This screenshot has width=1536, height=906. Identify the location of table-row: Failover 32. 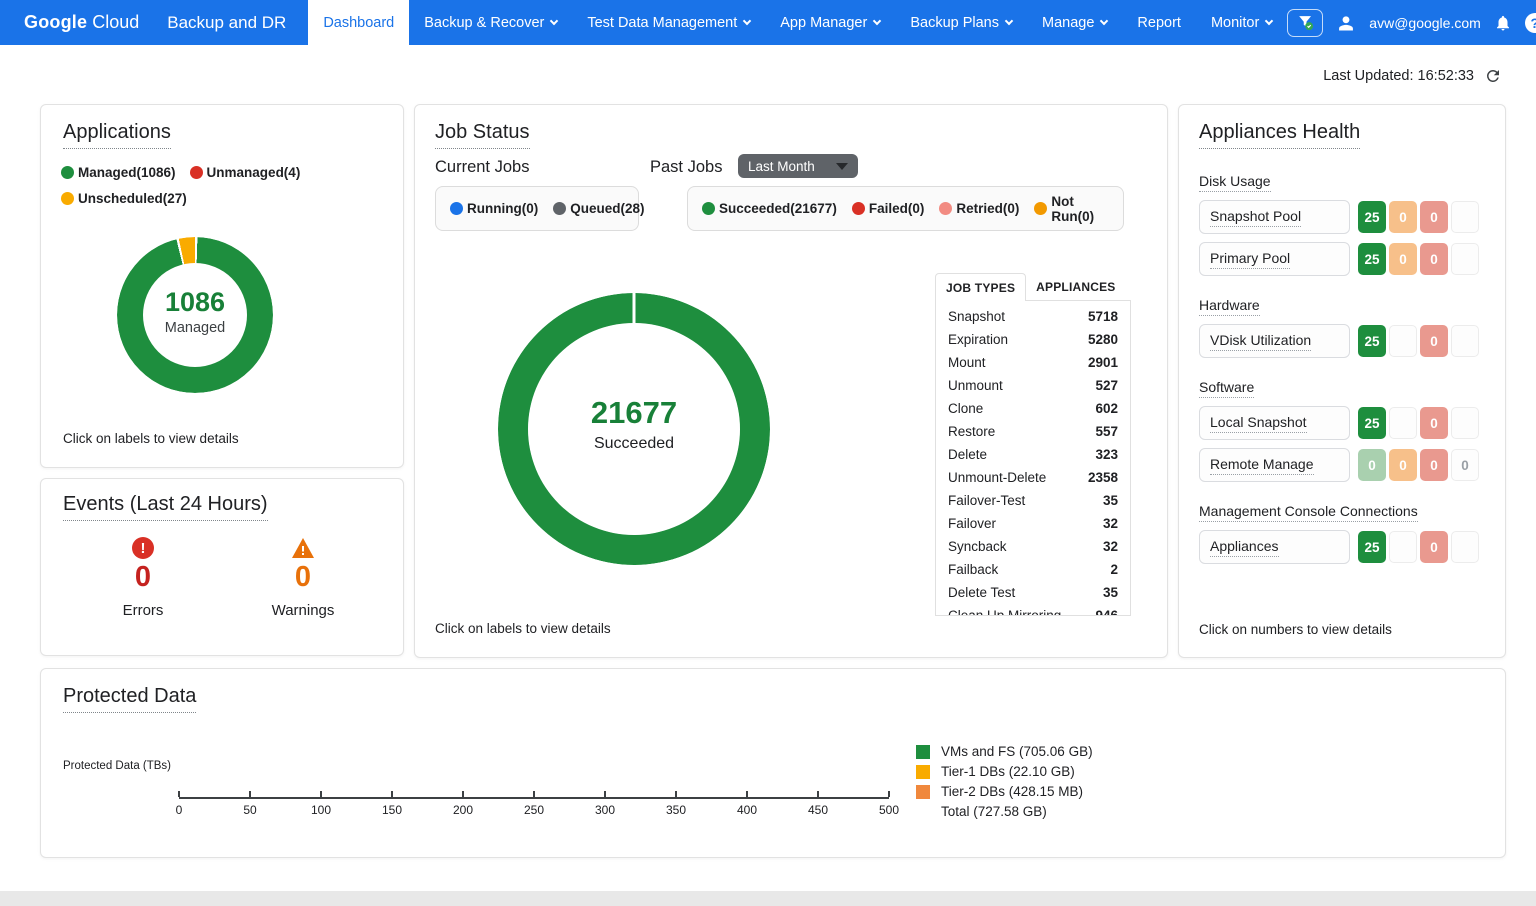
(1033, 523).